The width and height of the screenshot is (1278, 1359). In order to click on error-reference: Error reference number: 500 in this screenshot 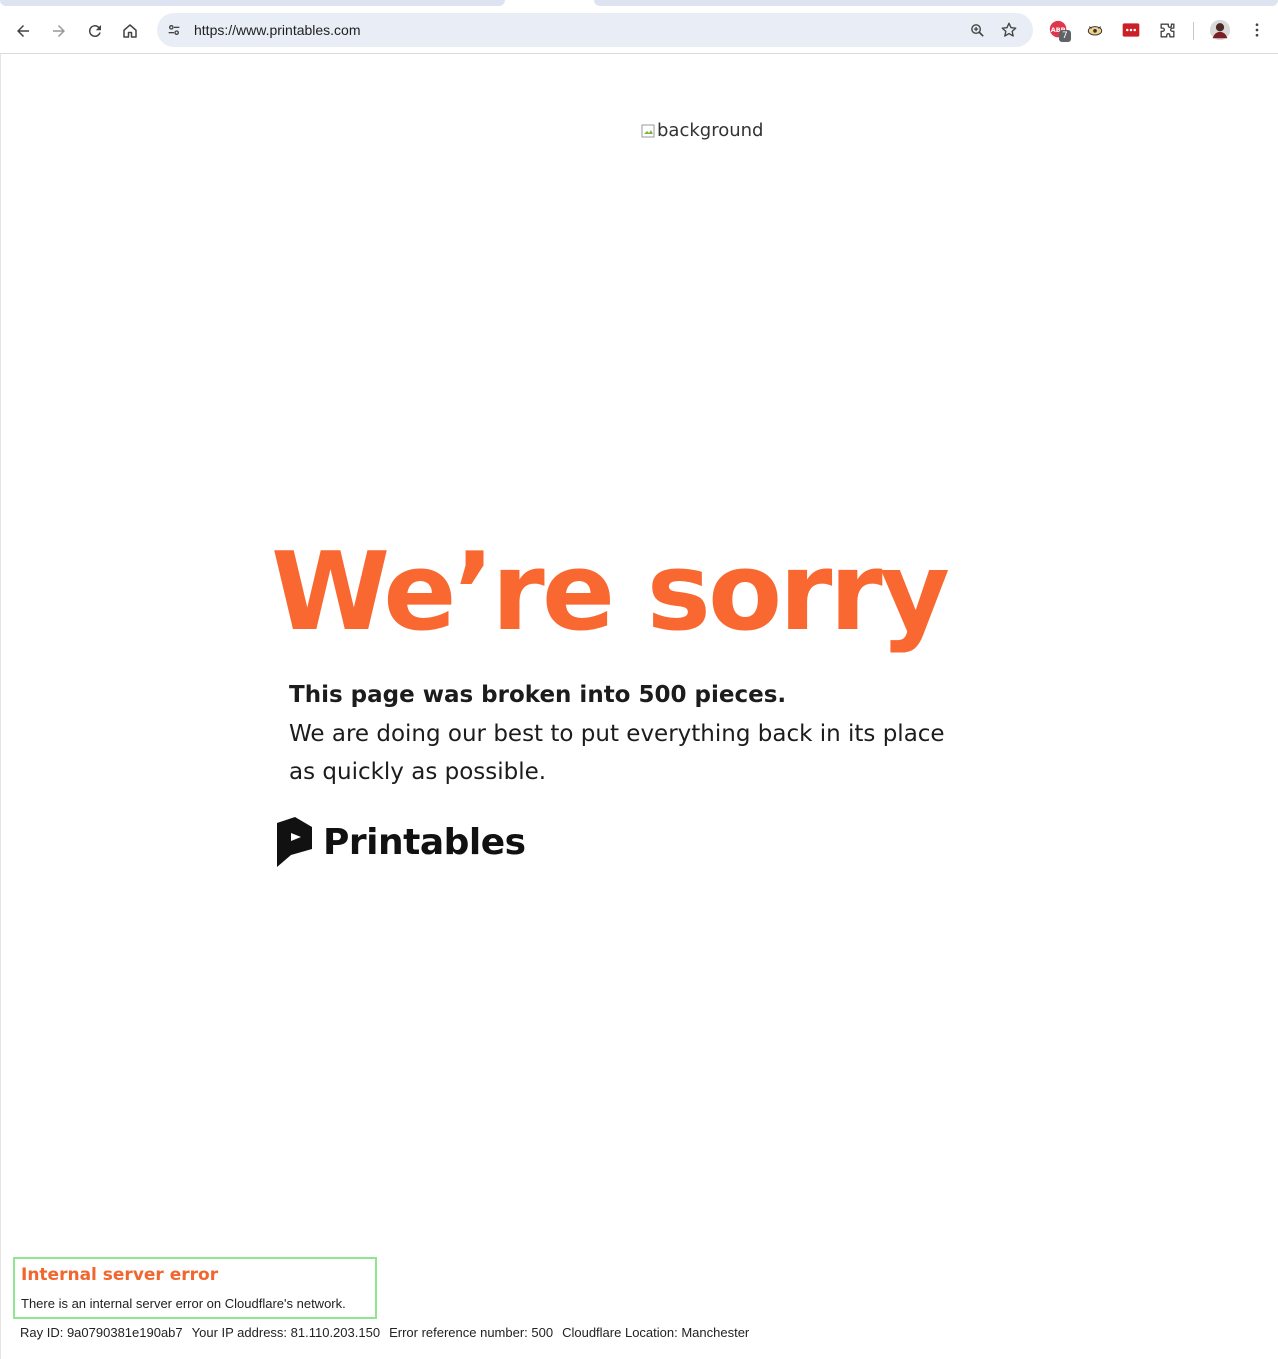, I will do `click(471, 1332)`.